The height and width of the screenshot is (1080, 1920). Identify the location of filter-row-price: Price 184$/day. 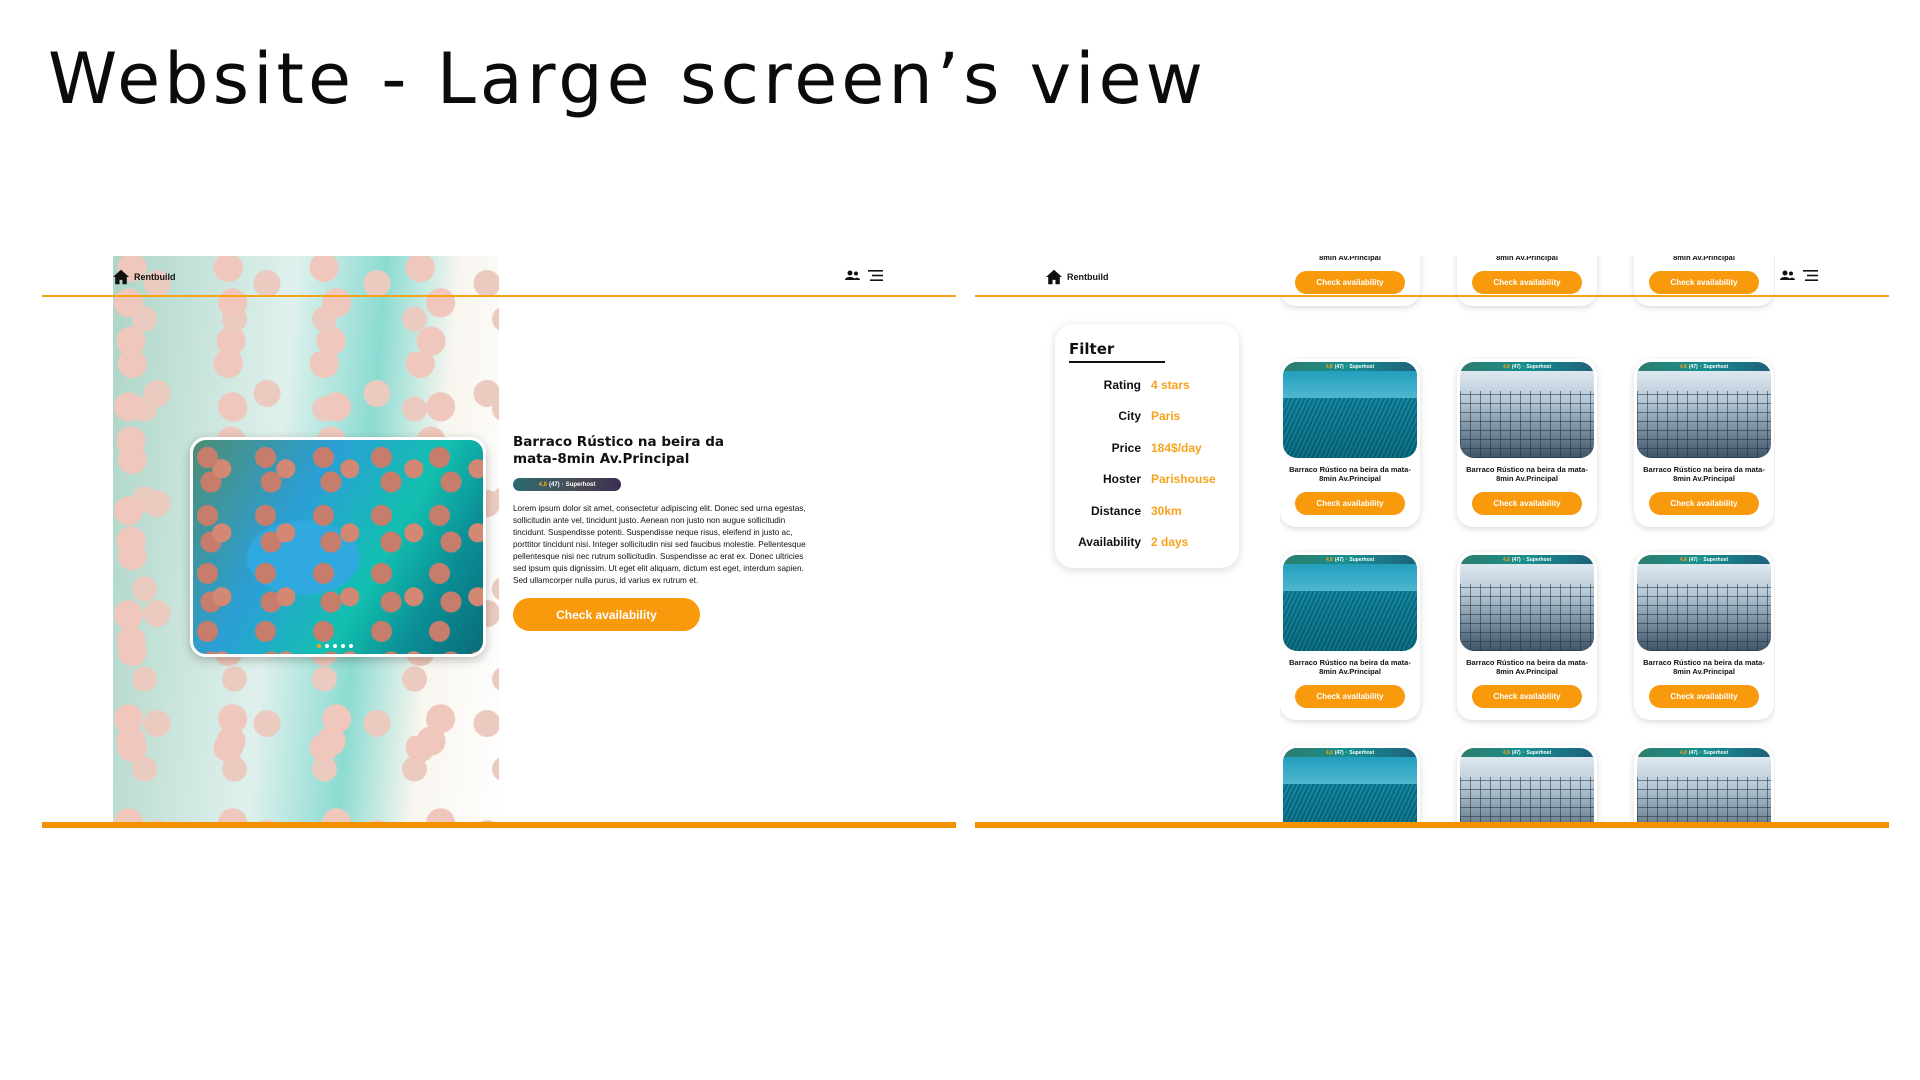
(1147, 448).